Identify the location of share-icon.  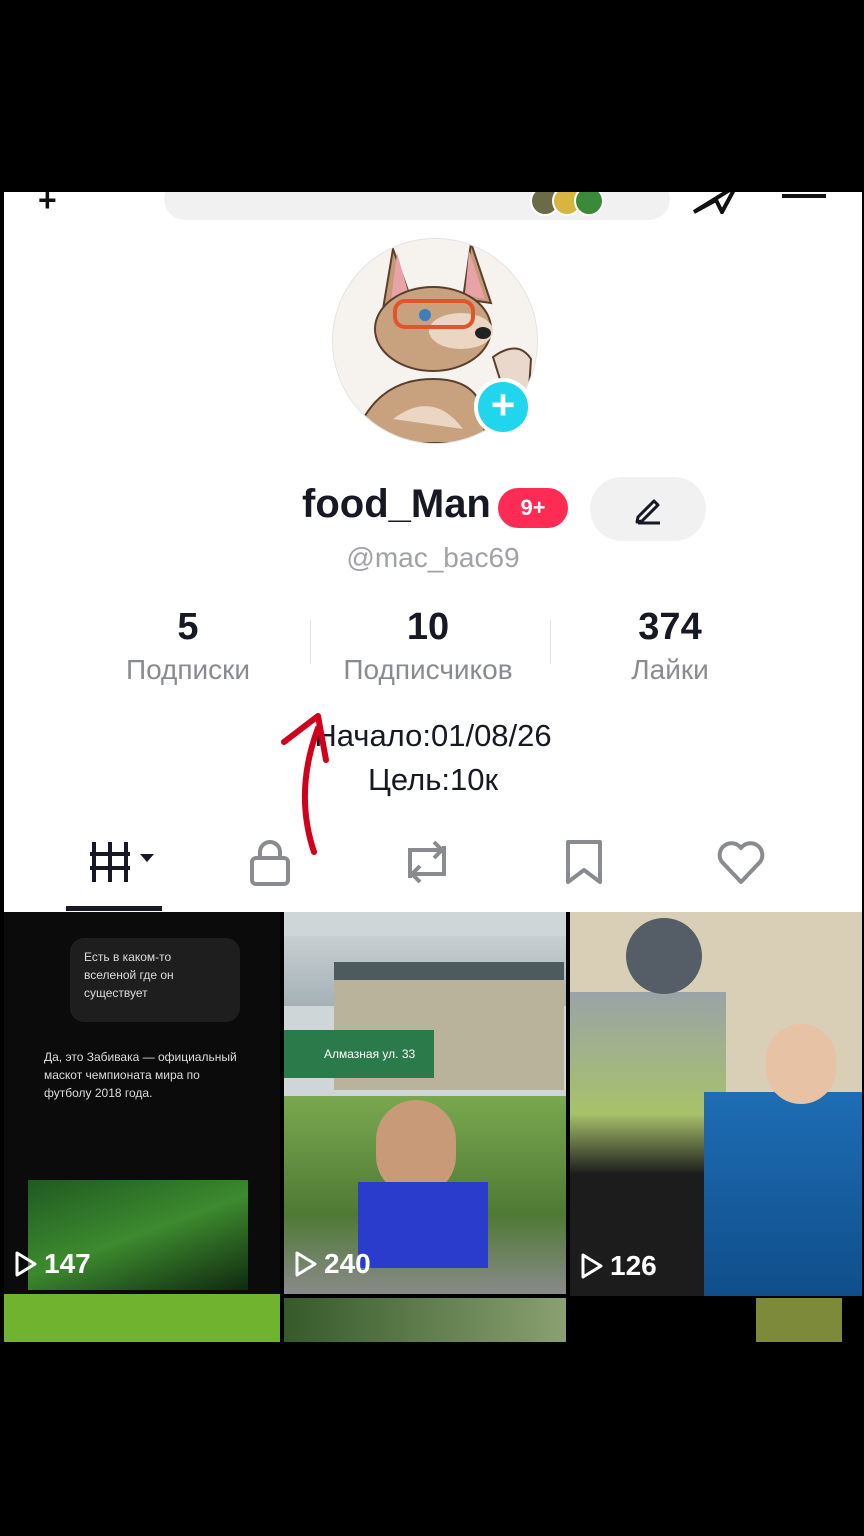
(717, 203).